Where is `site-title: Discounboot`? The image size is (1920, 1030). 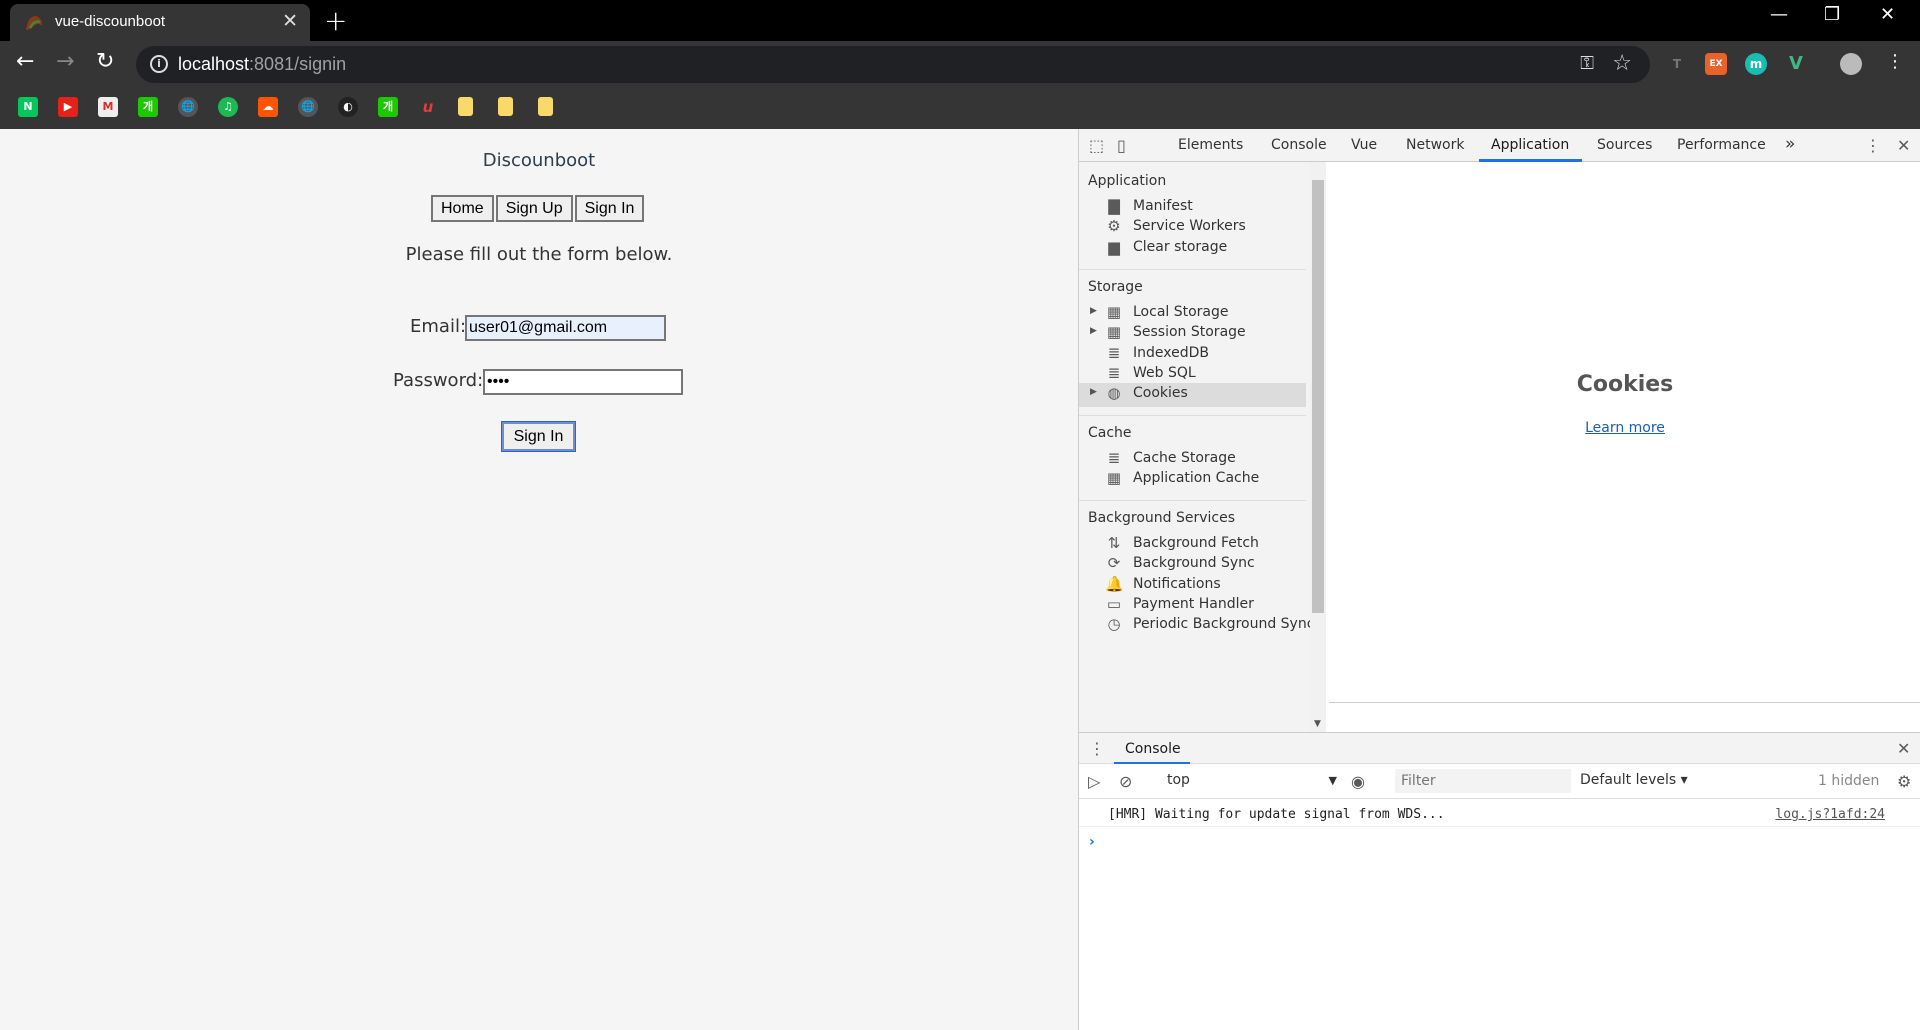
site-title: Discounboot is located at coordinates (539, 160).